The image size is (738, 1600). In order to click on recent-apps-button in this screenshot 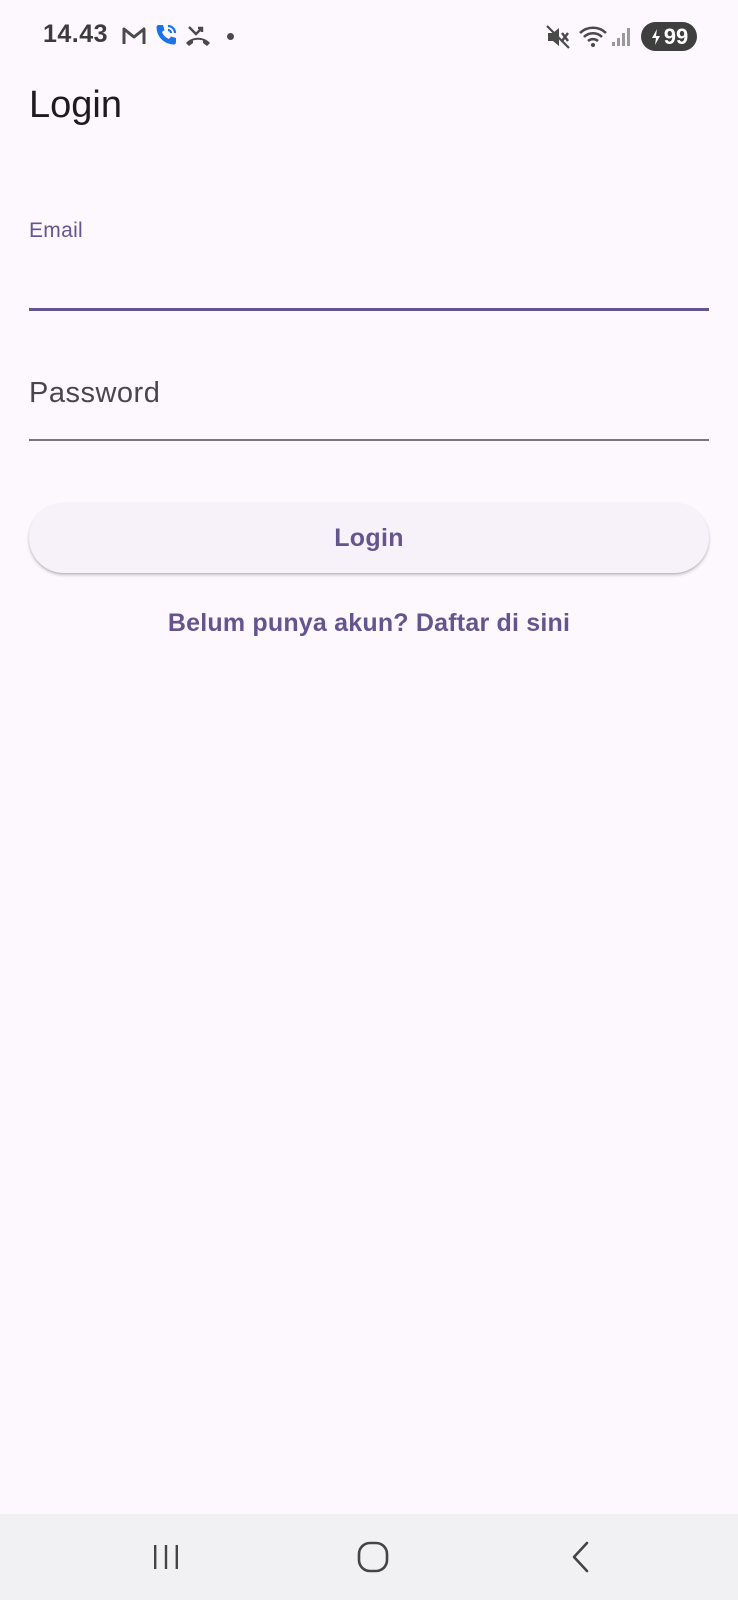, I will do `click(166, 1557)`.